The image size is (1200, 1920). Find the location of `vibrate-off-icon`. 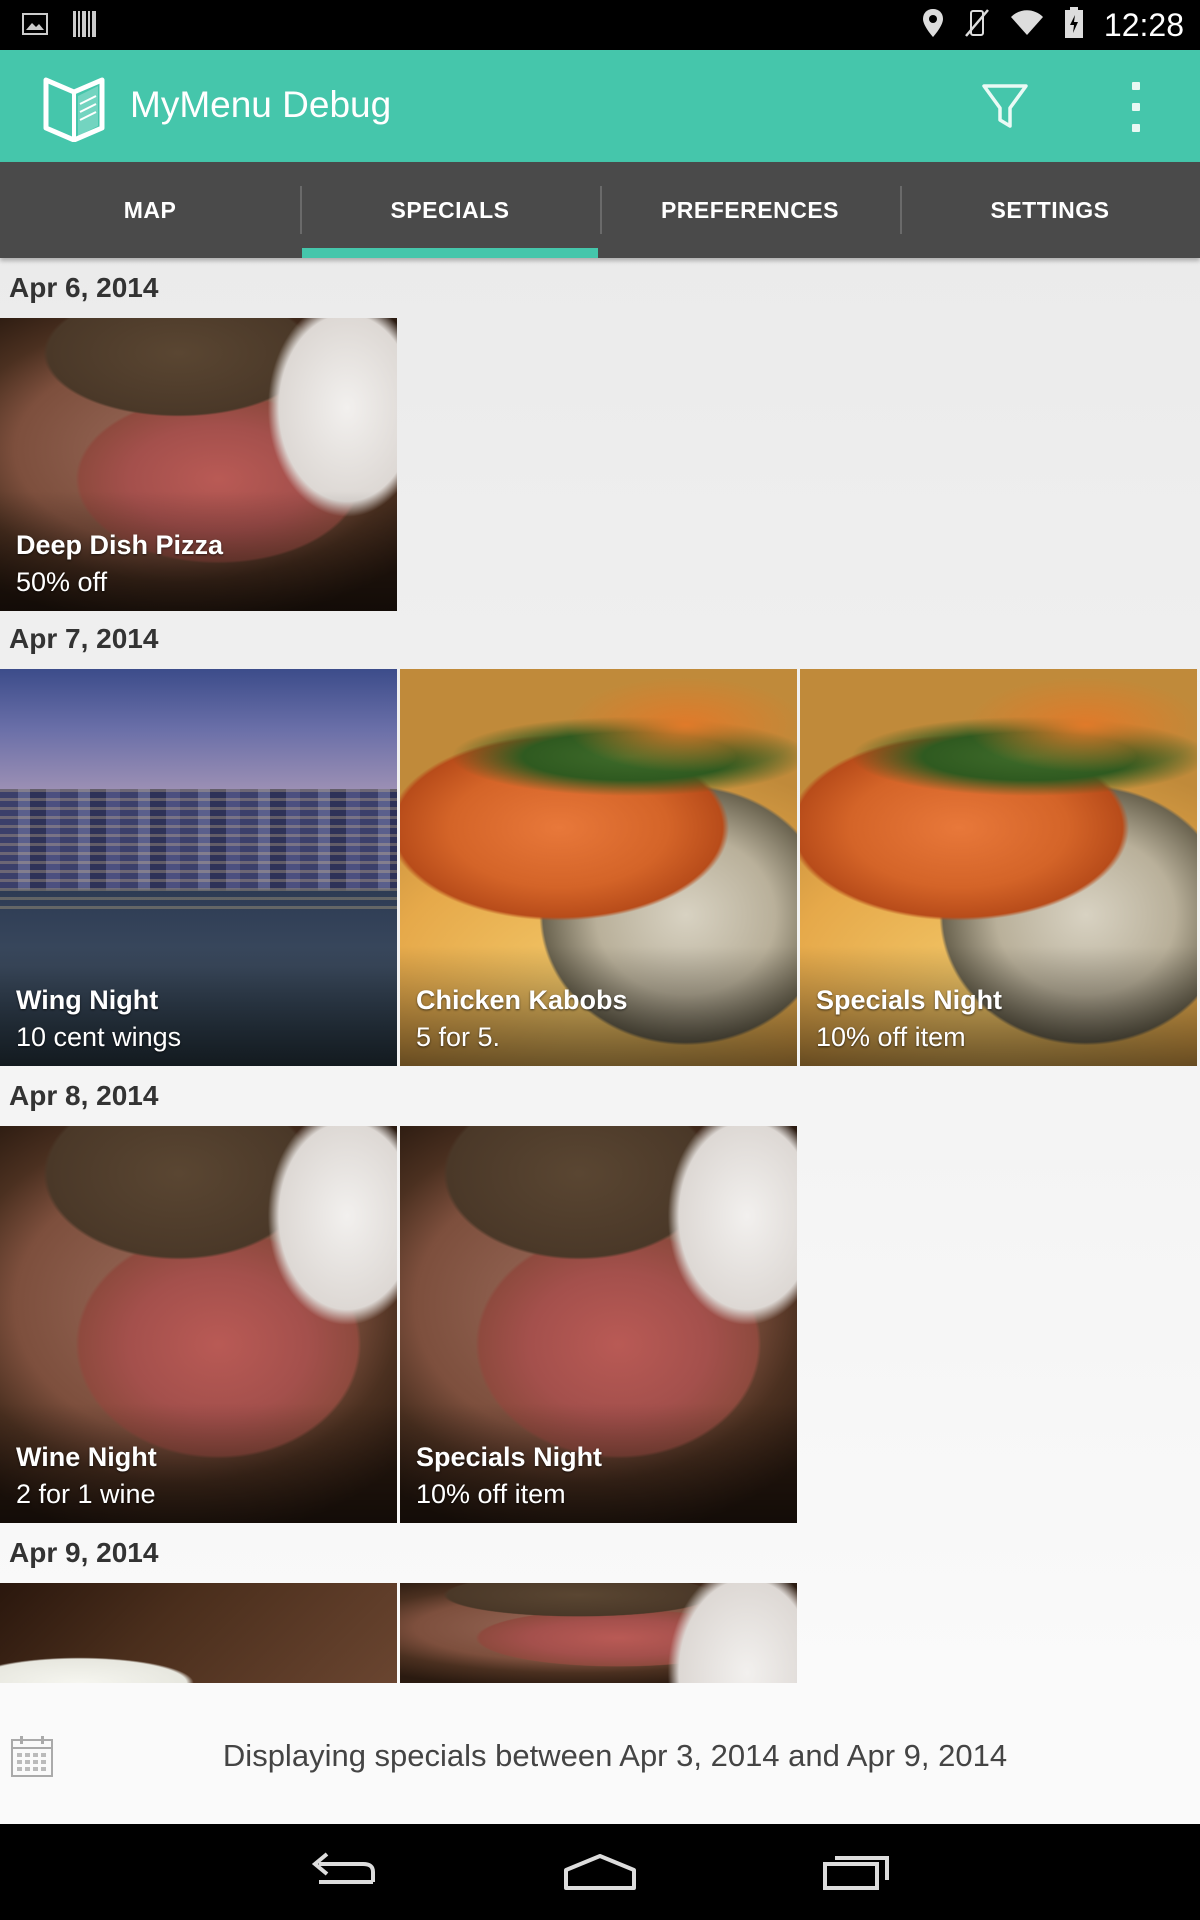

vibrate-off-icon is located at coordinates (977, 25).